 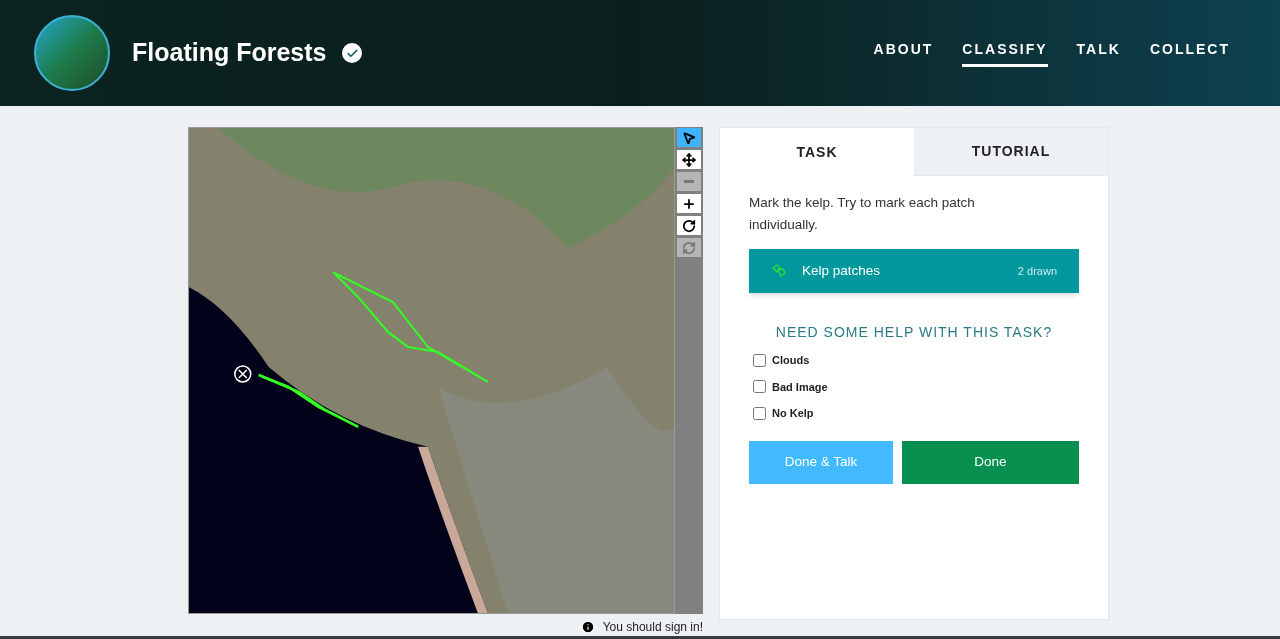 What do you see at coordinates (990, 462) in the screenshot?
I see `done-button: Done` at bounding box center [990, 462].